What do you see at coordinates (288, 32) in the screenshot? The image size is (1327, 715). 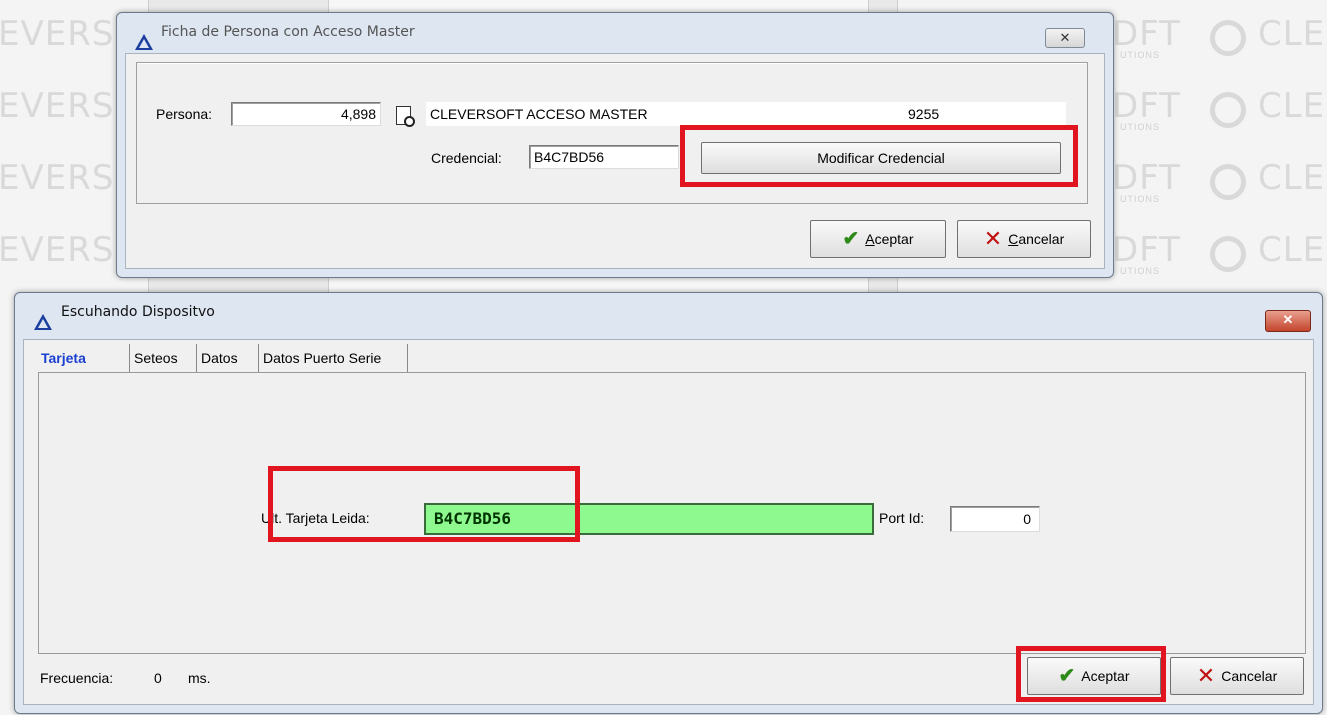 I see `ficha-title: Ficha de Persona con Acceso Master` at bounding box center [288, 32].